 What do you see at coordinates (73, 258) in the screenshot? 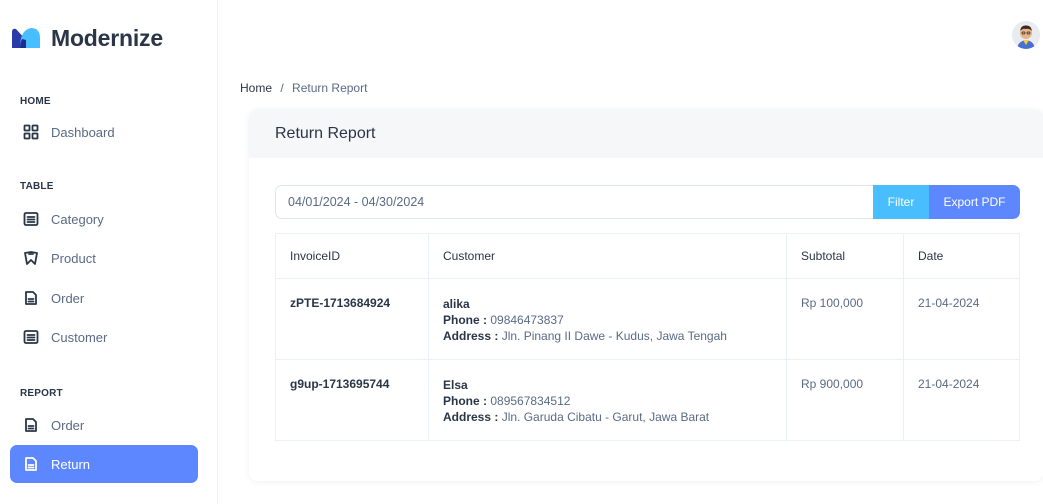
I see `sidebar-item-label: Product` at bounding box center [73, 258].